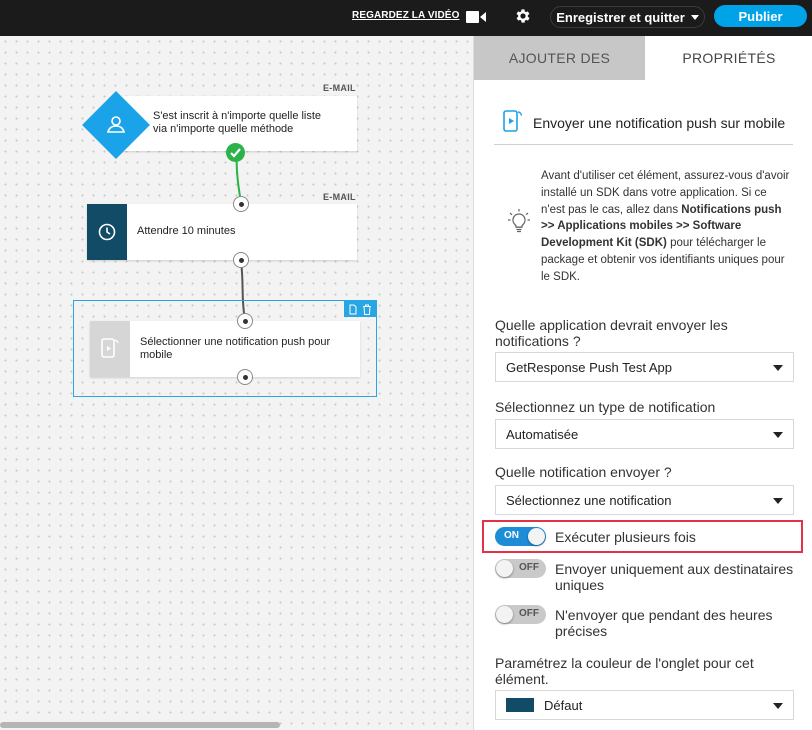 The image size is (812, 730). Describe the element at coordinates (728, 58) in the screenshot. I see `tab-properties: PROPRIÉTÉS` at that location.